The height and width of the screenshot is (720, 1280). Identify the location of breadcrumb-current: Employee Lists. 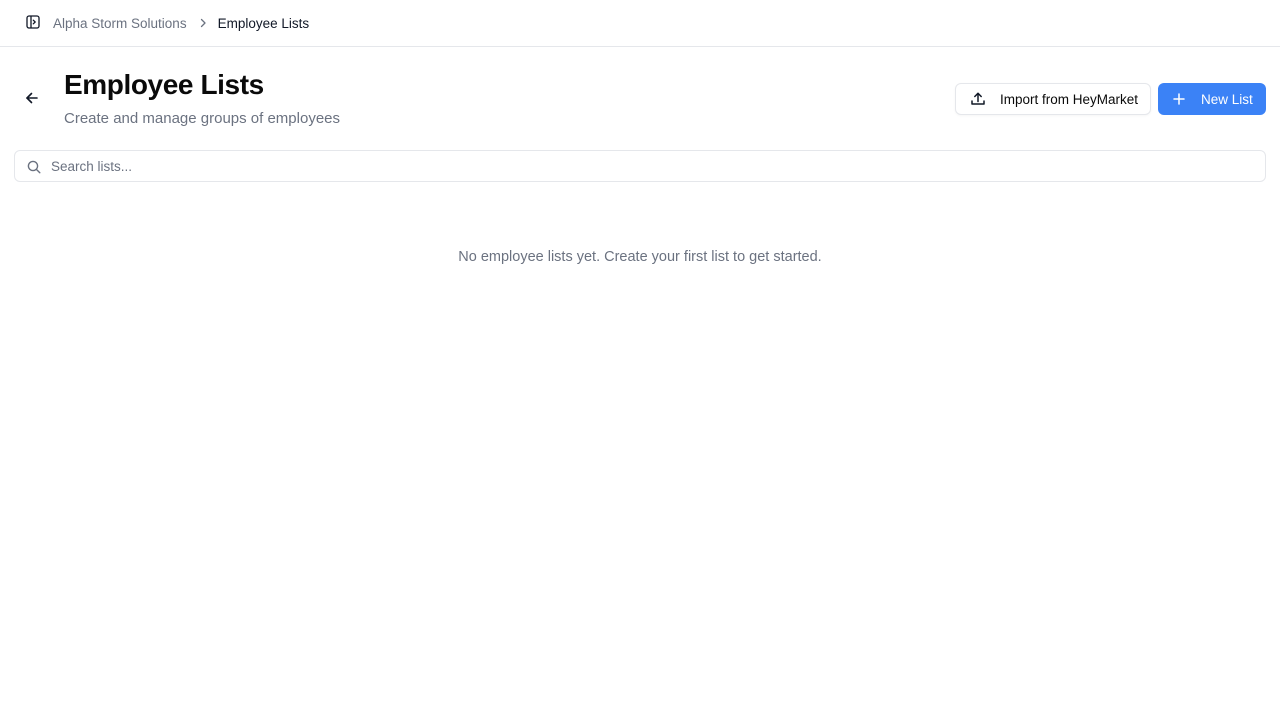
(263, 23).